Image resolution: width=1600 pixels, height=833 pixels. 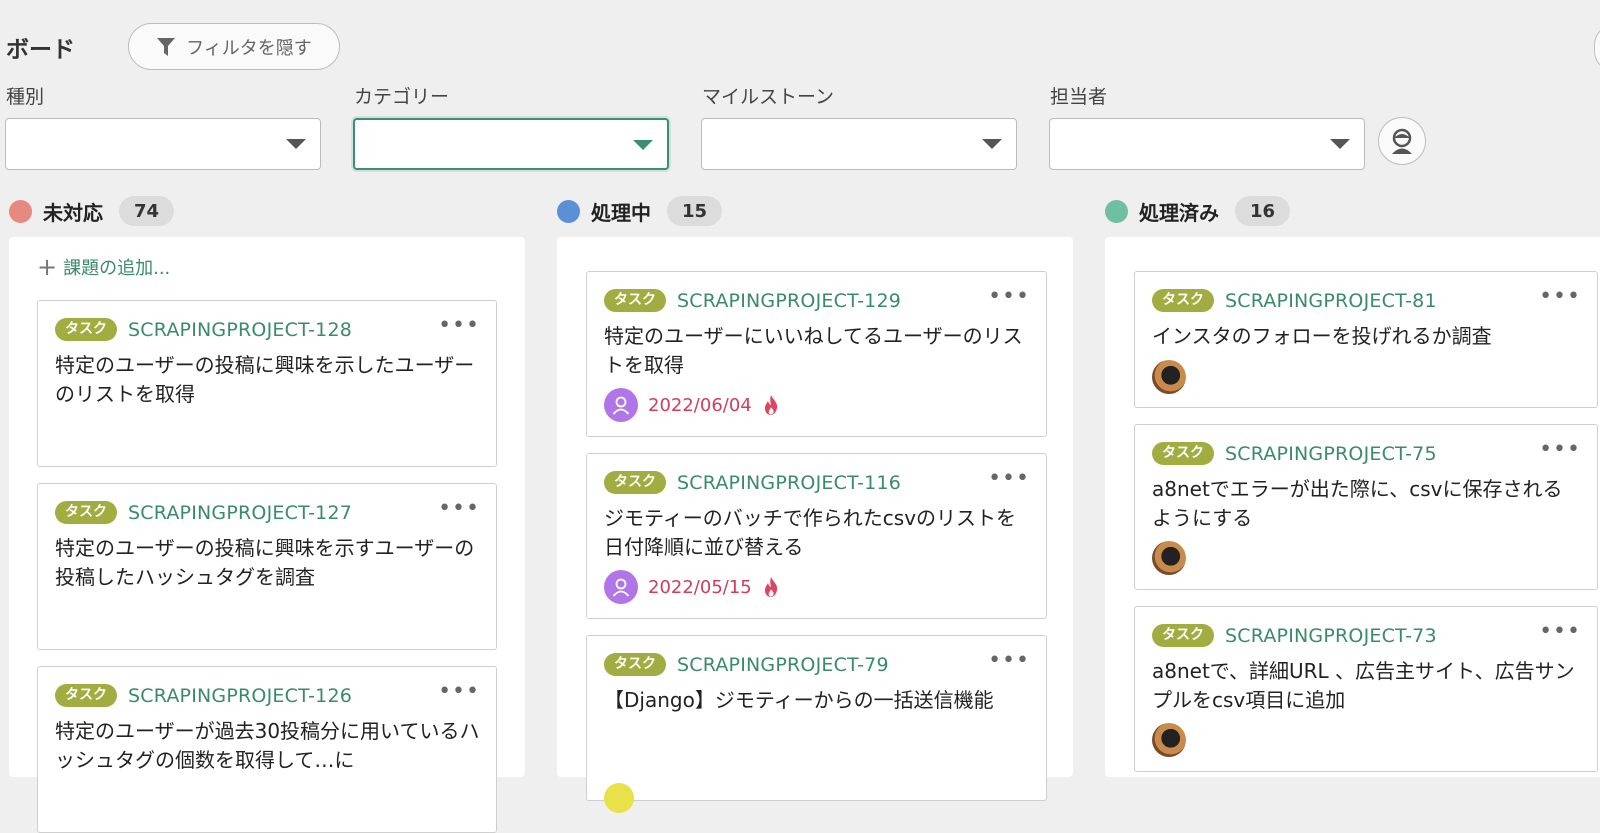 What do you see at coordinates (240, 513) in the screenshot?
I see `issue-key-link: SCRAPINGPROJECT-127` at bounding box center [240, 513].